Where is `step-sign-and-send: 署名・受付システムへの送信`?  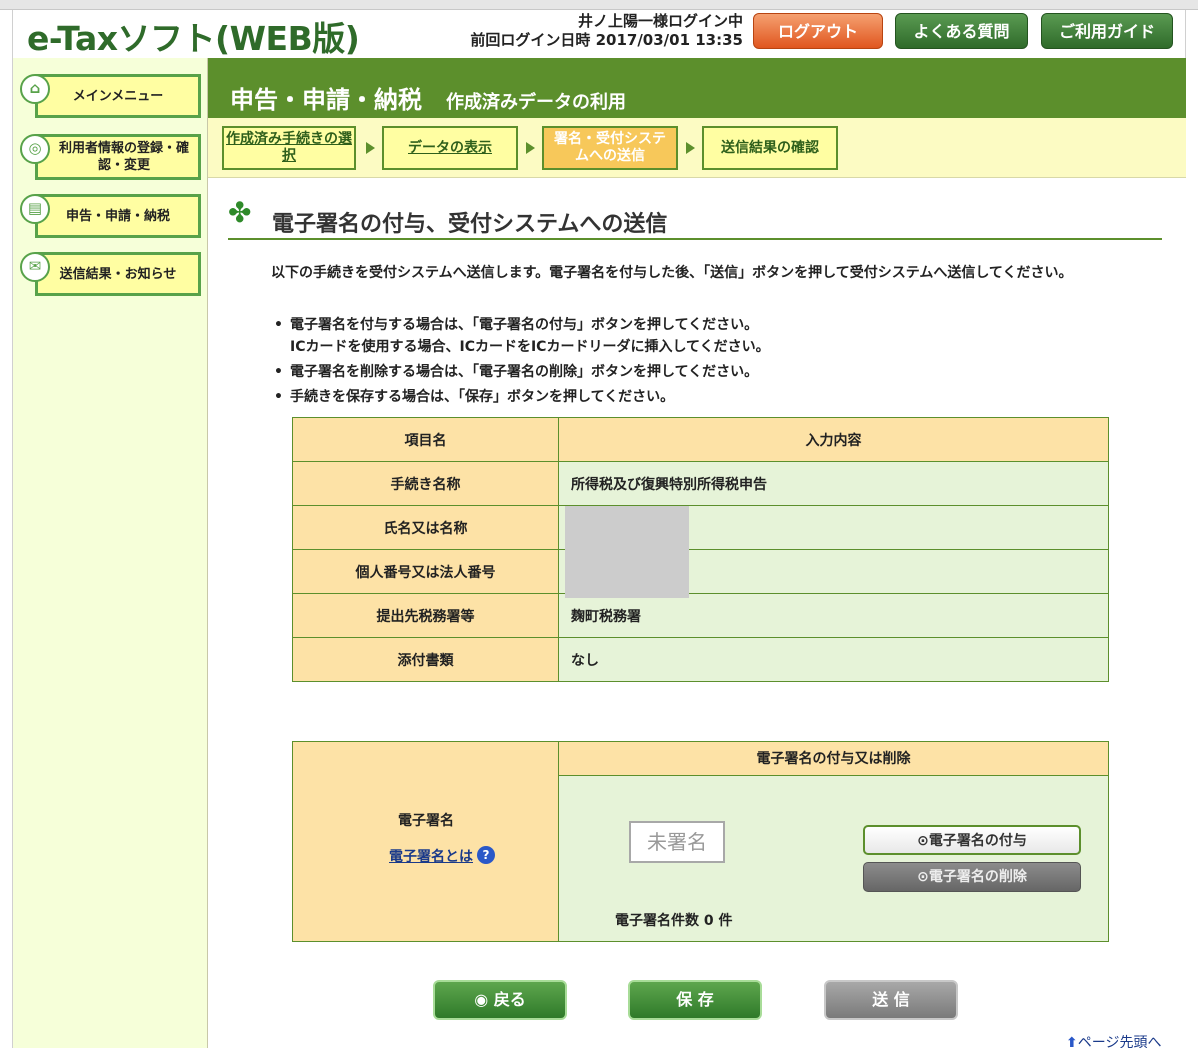 step-sign-and-send: 署名・受付システムへの送信 is located at coordinates (610, 148).